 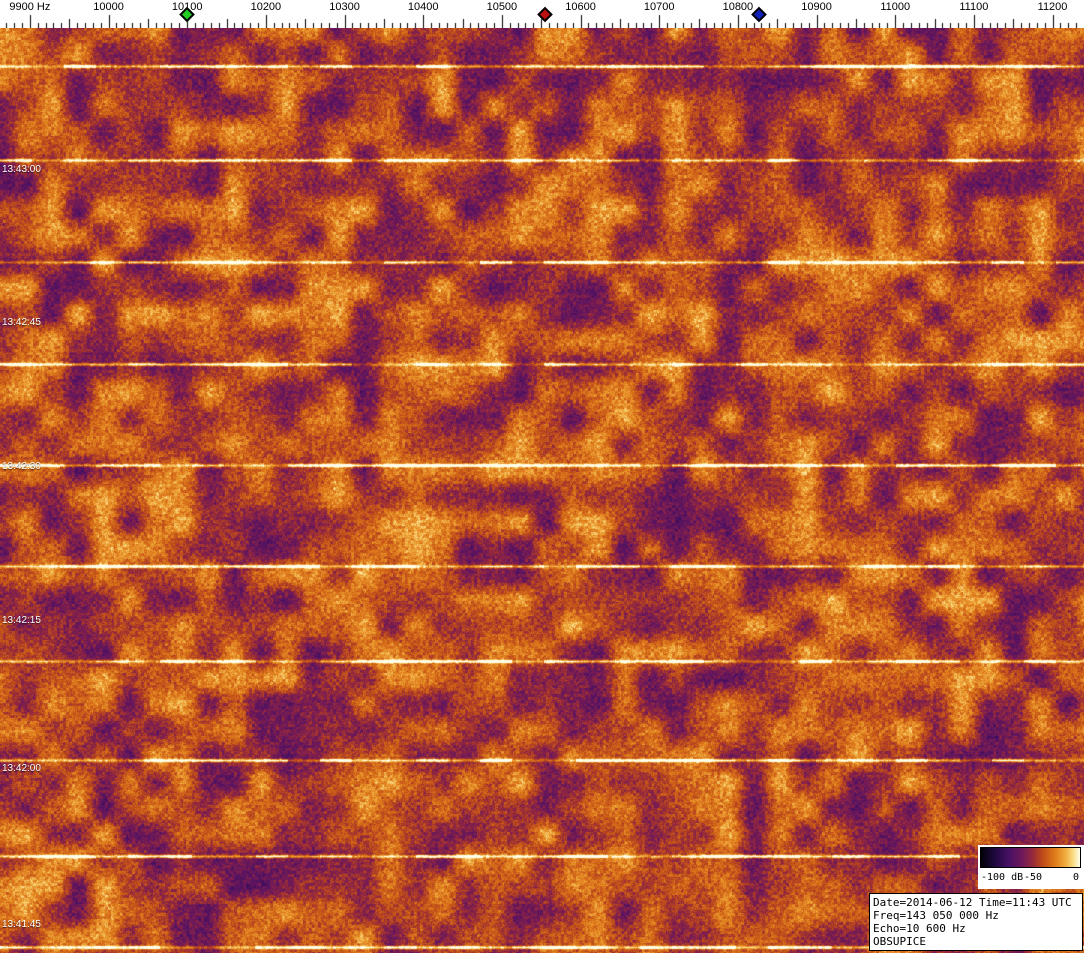 I want to click on info-line: Freq=143 050 000 Hz, so click(x=936, y=915).